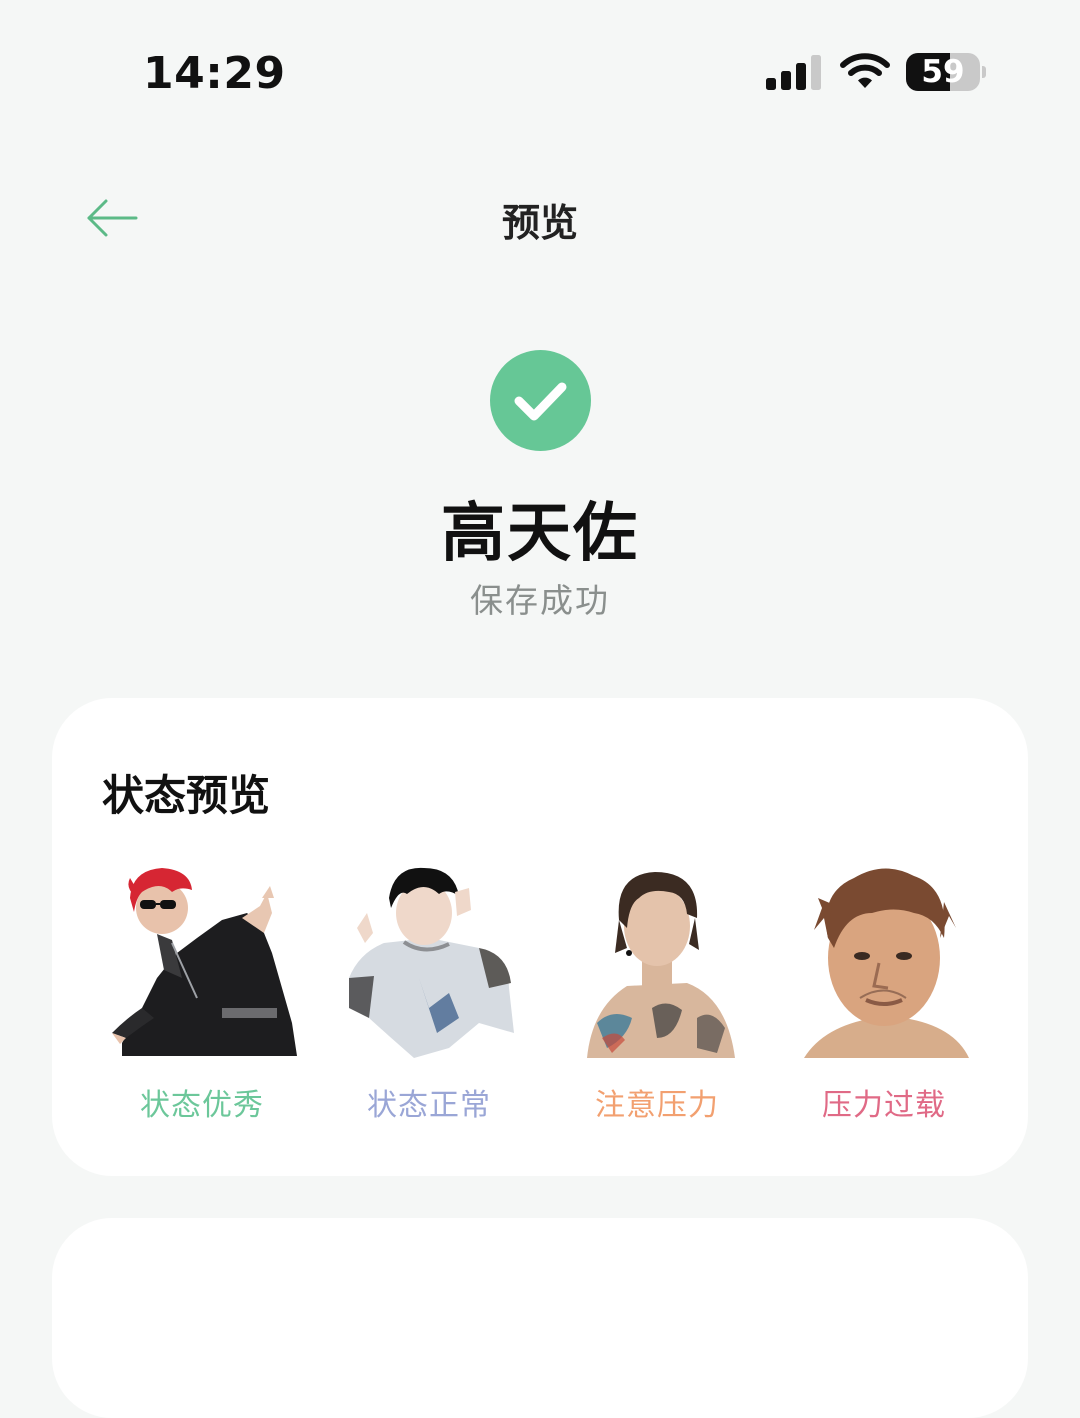  I want to click on status-time: 14:29, so click(214, 73).